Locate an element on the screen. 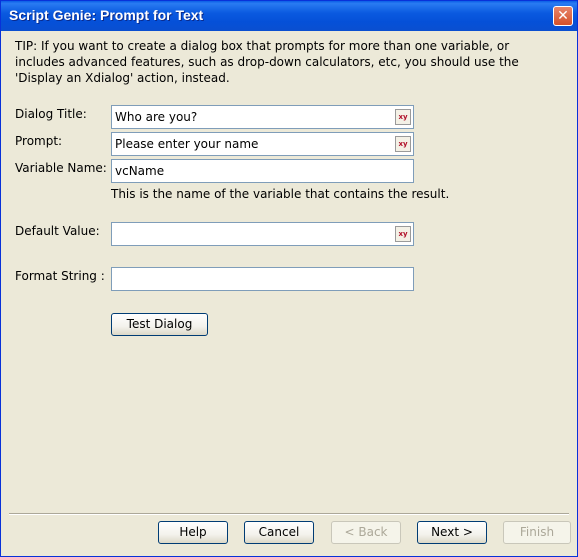  finish-button: Finish is located at coordinates (537, 532).